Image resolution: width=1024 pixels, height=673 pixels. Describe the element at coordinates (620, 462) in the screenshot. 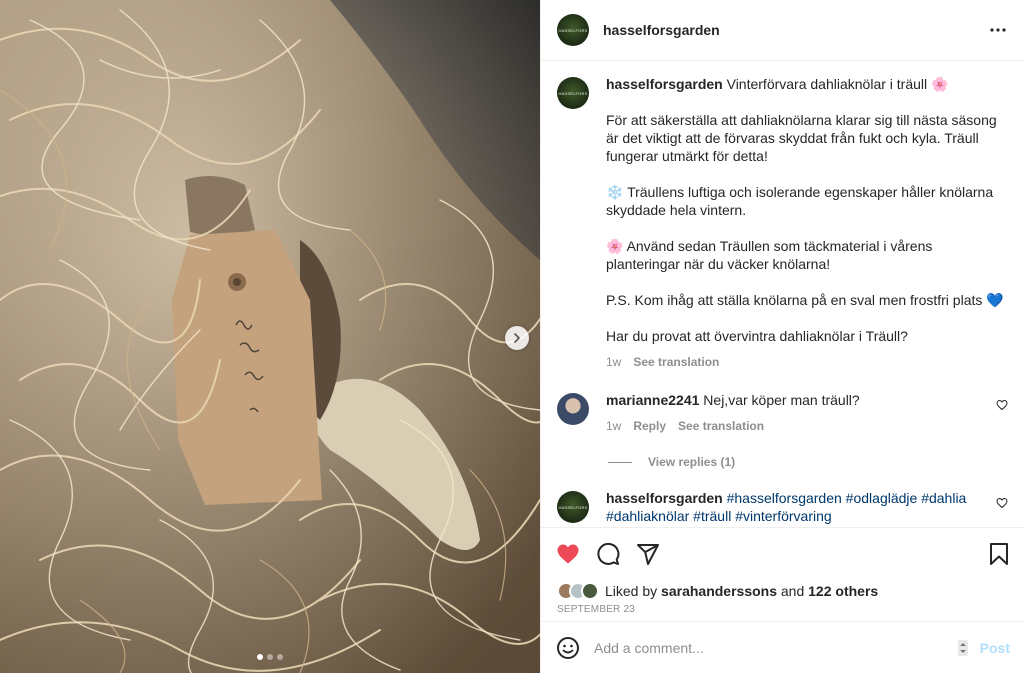

I see `divider` at that location.